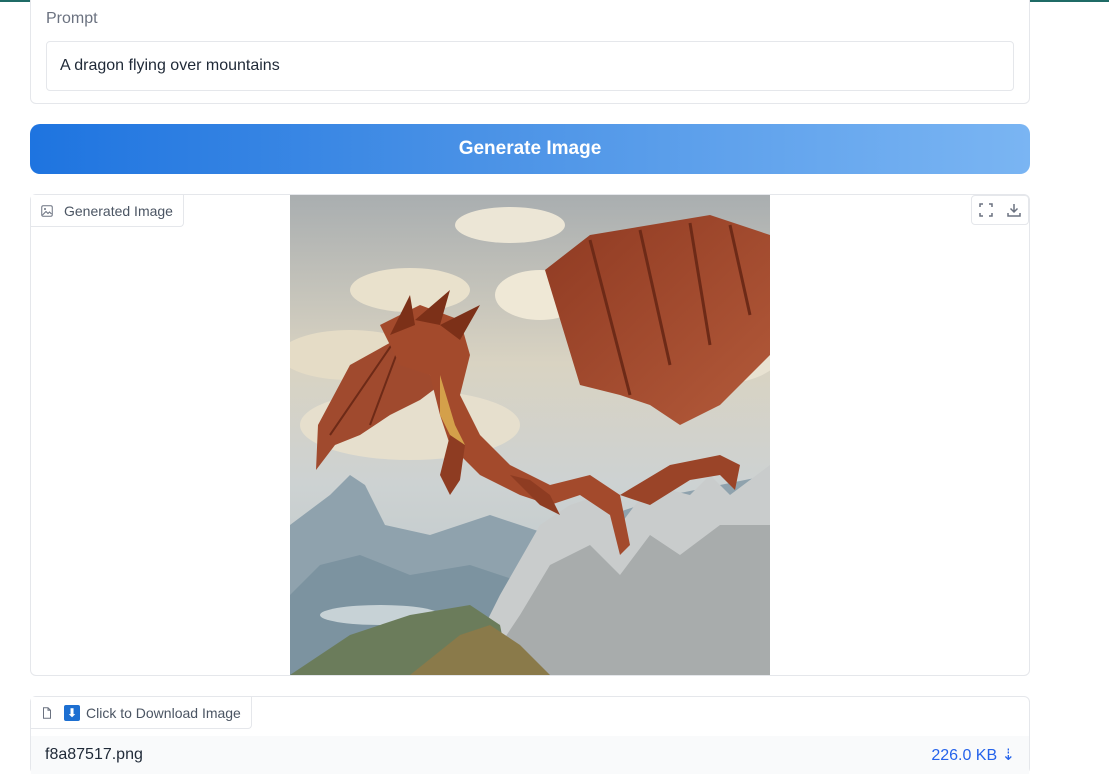  What do you see at coordinates (72, 712) in the screenshot?
I see `download-emoji-icon: ⬇` at bounding box center [72, 712].